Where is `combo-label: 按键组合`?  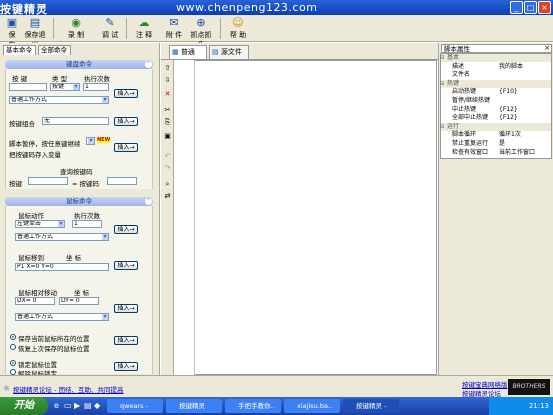
combo-label: 按键组合 is located at coordinates (22, 124).